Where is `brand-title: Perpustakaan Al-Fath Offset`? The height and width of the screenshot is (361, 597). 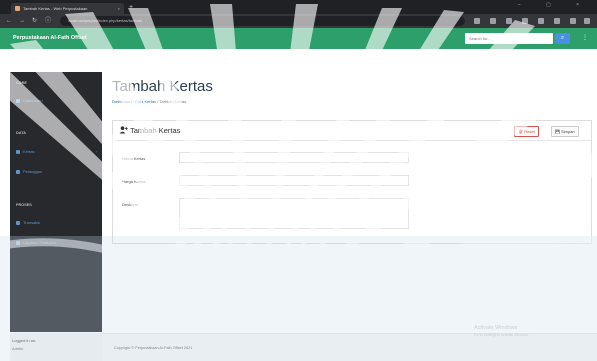 brand-title: Perpustakaan Al-Fath Offset is located at coordinates (50, 38).